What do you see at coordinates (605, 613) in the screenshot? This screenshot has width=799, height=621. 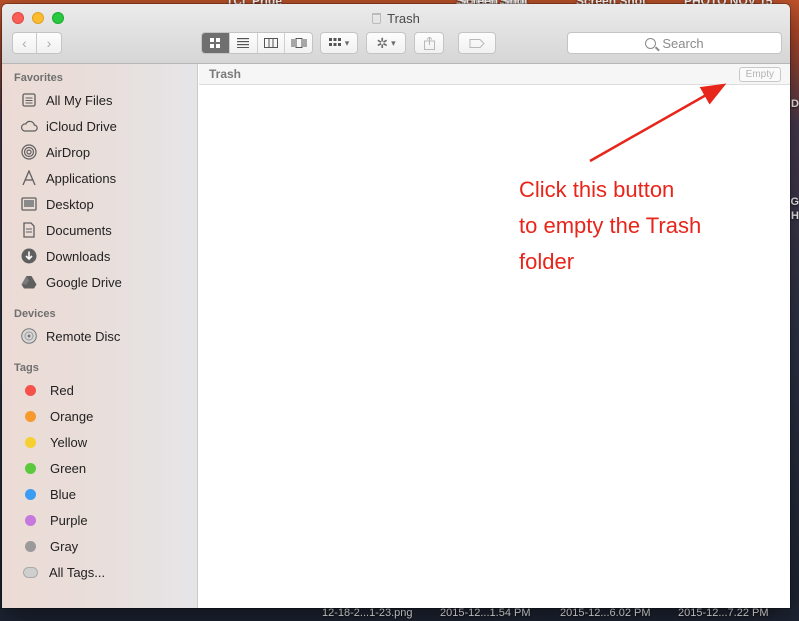 I see `desktop-file-label: 2015-12...6.02 PM` at bounding box center [605, 613].